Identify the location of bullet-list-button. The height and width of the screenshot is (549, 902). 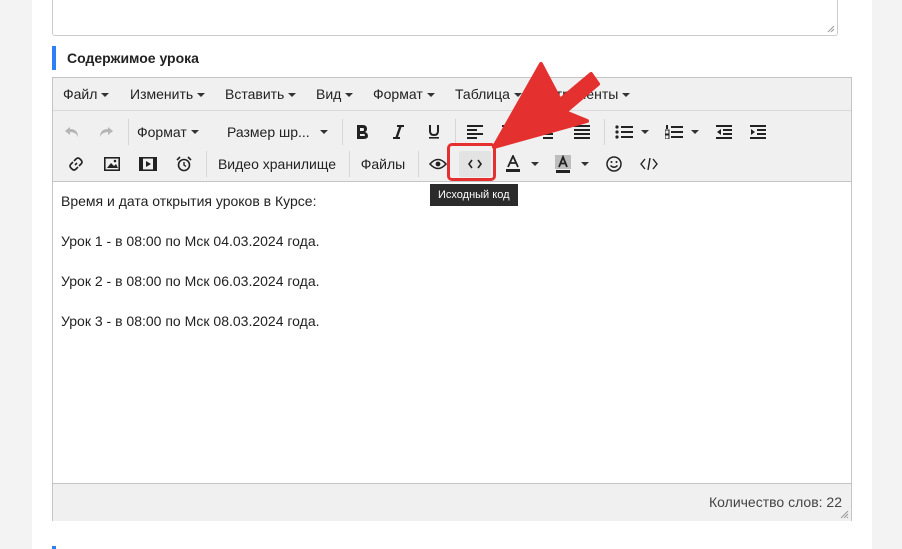
(632, 132).